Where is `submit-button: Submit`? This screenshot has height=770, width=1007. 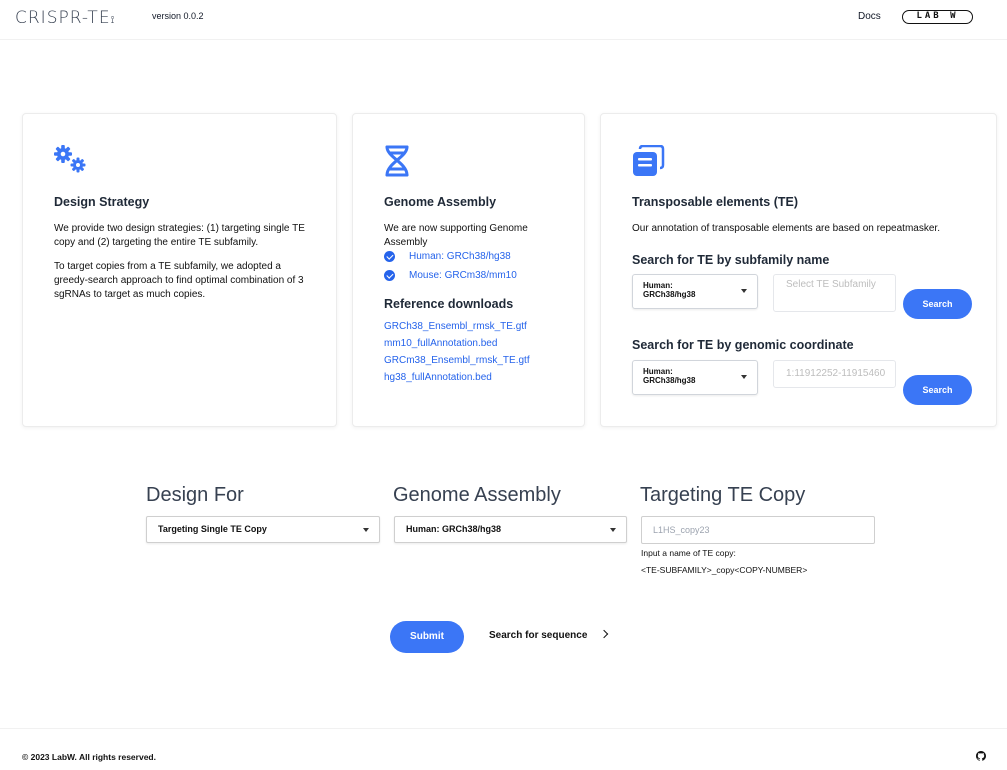 submit-button: Submit is located at coordinates (427, 637).